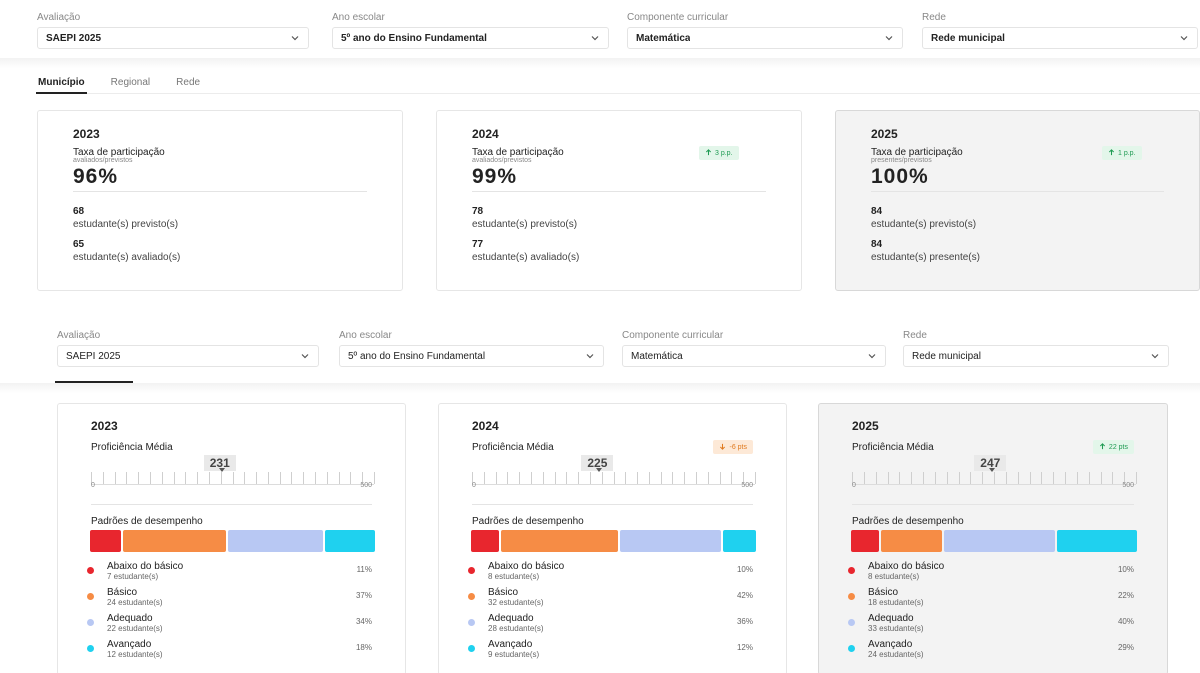 This screenshot has height=673, width=1200. What do you see at coordinates (724, 153) in the screenshot?
I see `badge-label: 3 p.p.` at bounding box center [724, 153].